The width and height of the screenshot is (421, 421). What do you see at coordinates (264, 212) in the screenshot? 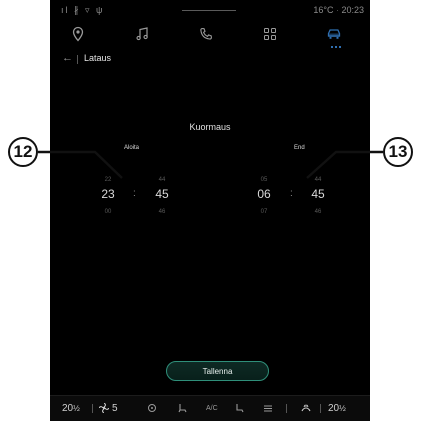
I see `end-hour-next: 07` at bounding box center [264, 212].